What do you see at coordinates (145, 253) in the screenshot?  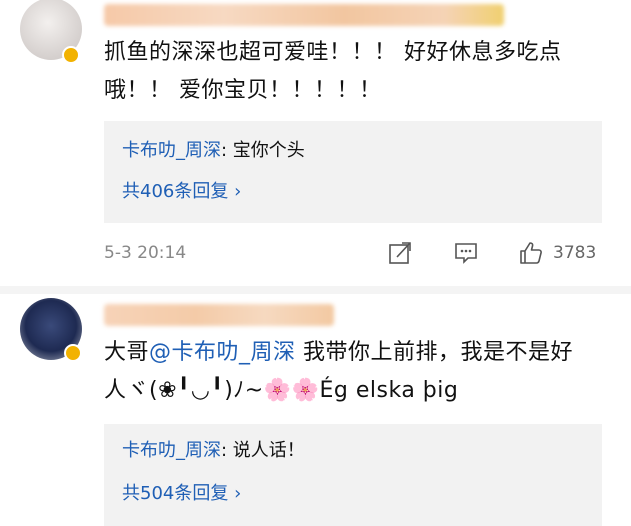 I see `comment-time: 5-3 20:14` at bounding box center [145, 253].